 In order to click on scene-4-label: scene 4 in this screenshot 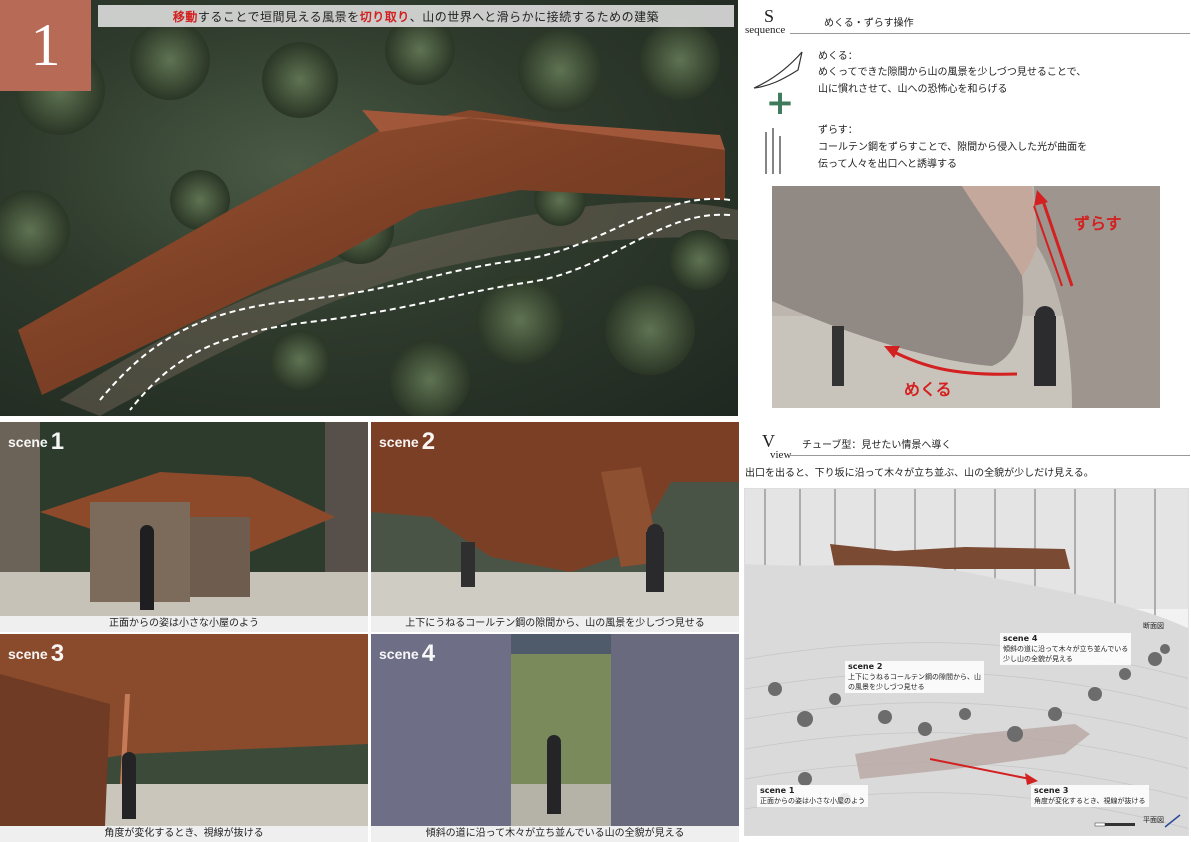, I will do `click(407, 654)`.